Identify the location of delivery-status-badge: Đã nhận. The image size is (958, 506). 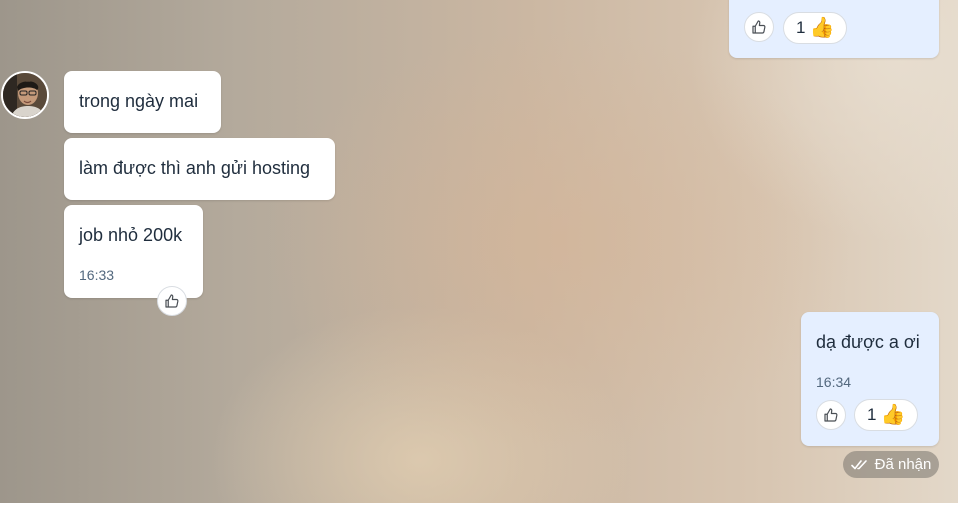
(891, 464).